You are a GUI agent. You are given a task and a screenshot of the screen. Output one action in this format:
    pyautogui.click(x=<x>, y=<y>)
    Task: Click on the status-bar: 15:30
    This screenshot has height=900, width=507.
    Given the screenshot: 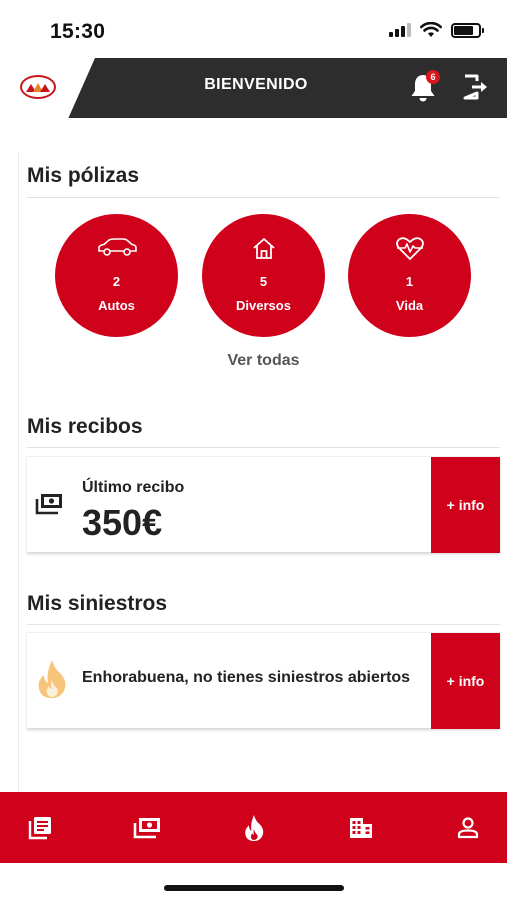 What is the action you would take?
    pyautogui.click(x=253, y=29)
    